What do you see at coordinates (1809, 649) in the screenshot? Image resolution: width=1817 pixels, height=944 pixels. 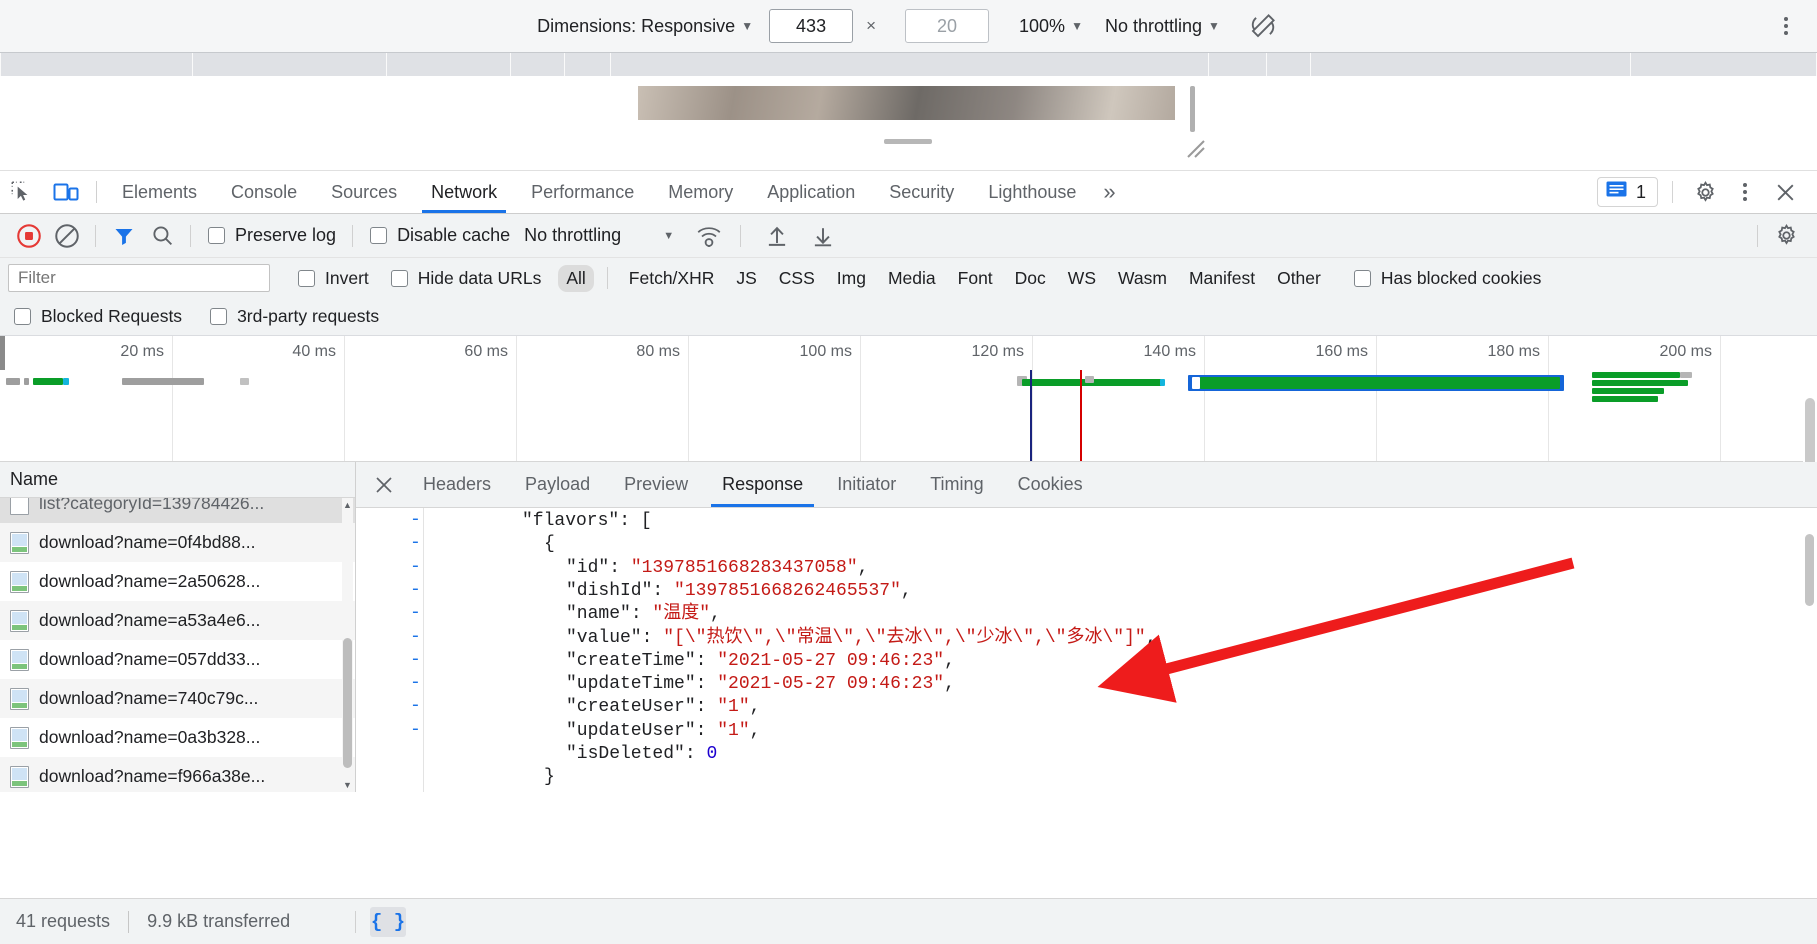 I see `response-scrollbar` at bounding box center [1809, 649].